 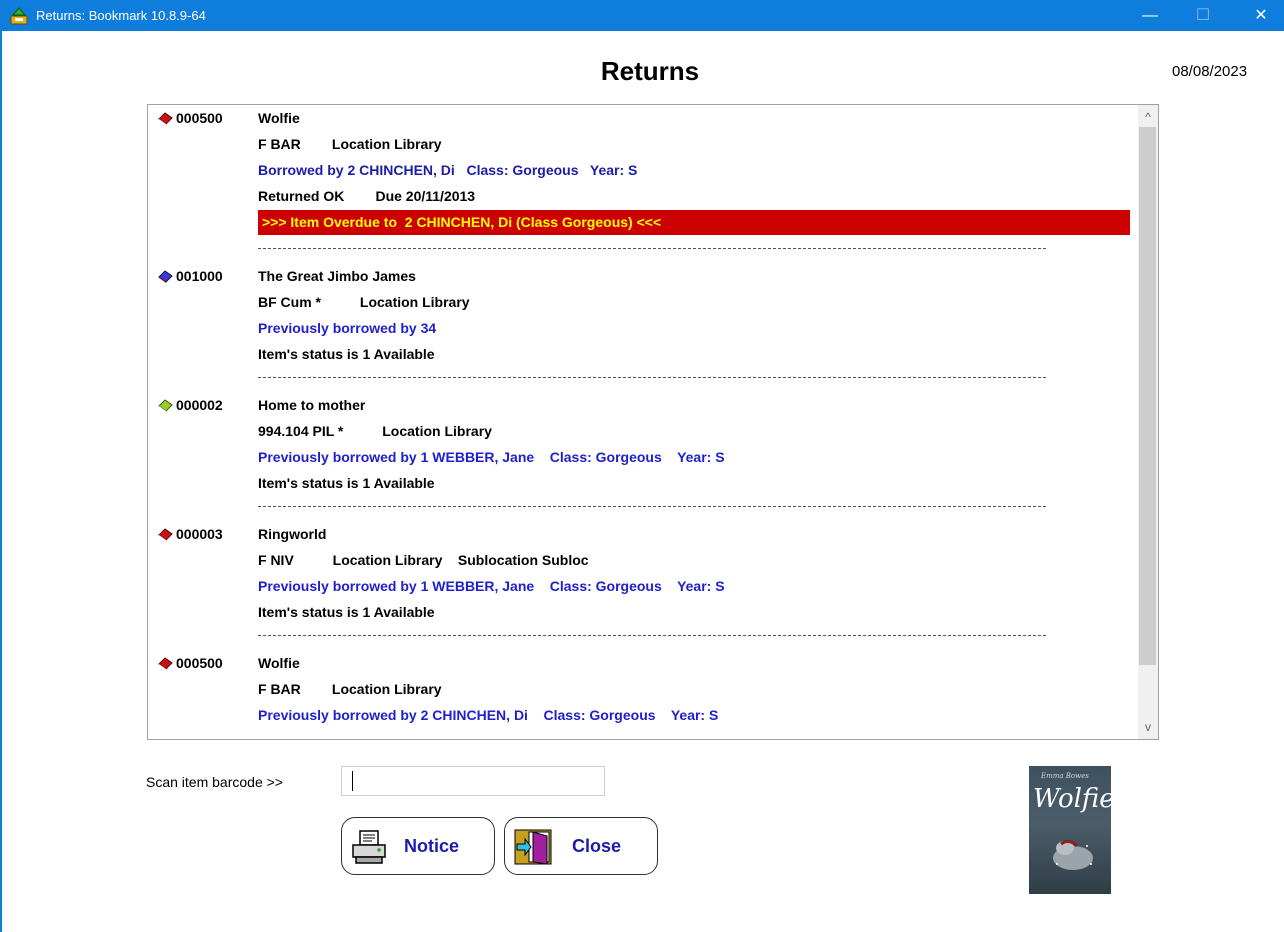 What do you see at coordinates (165, 276) in the screenshot?
I see `blue-book-icon` at bounding box center [165, 276].